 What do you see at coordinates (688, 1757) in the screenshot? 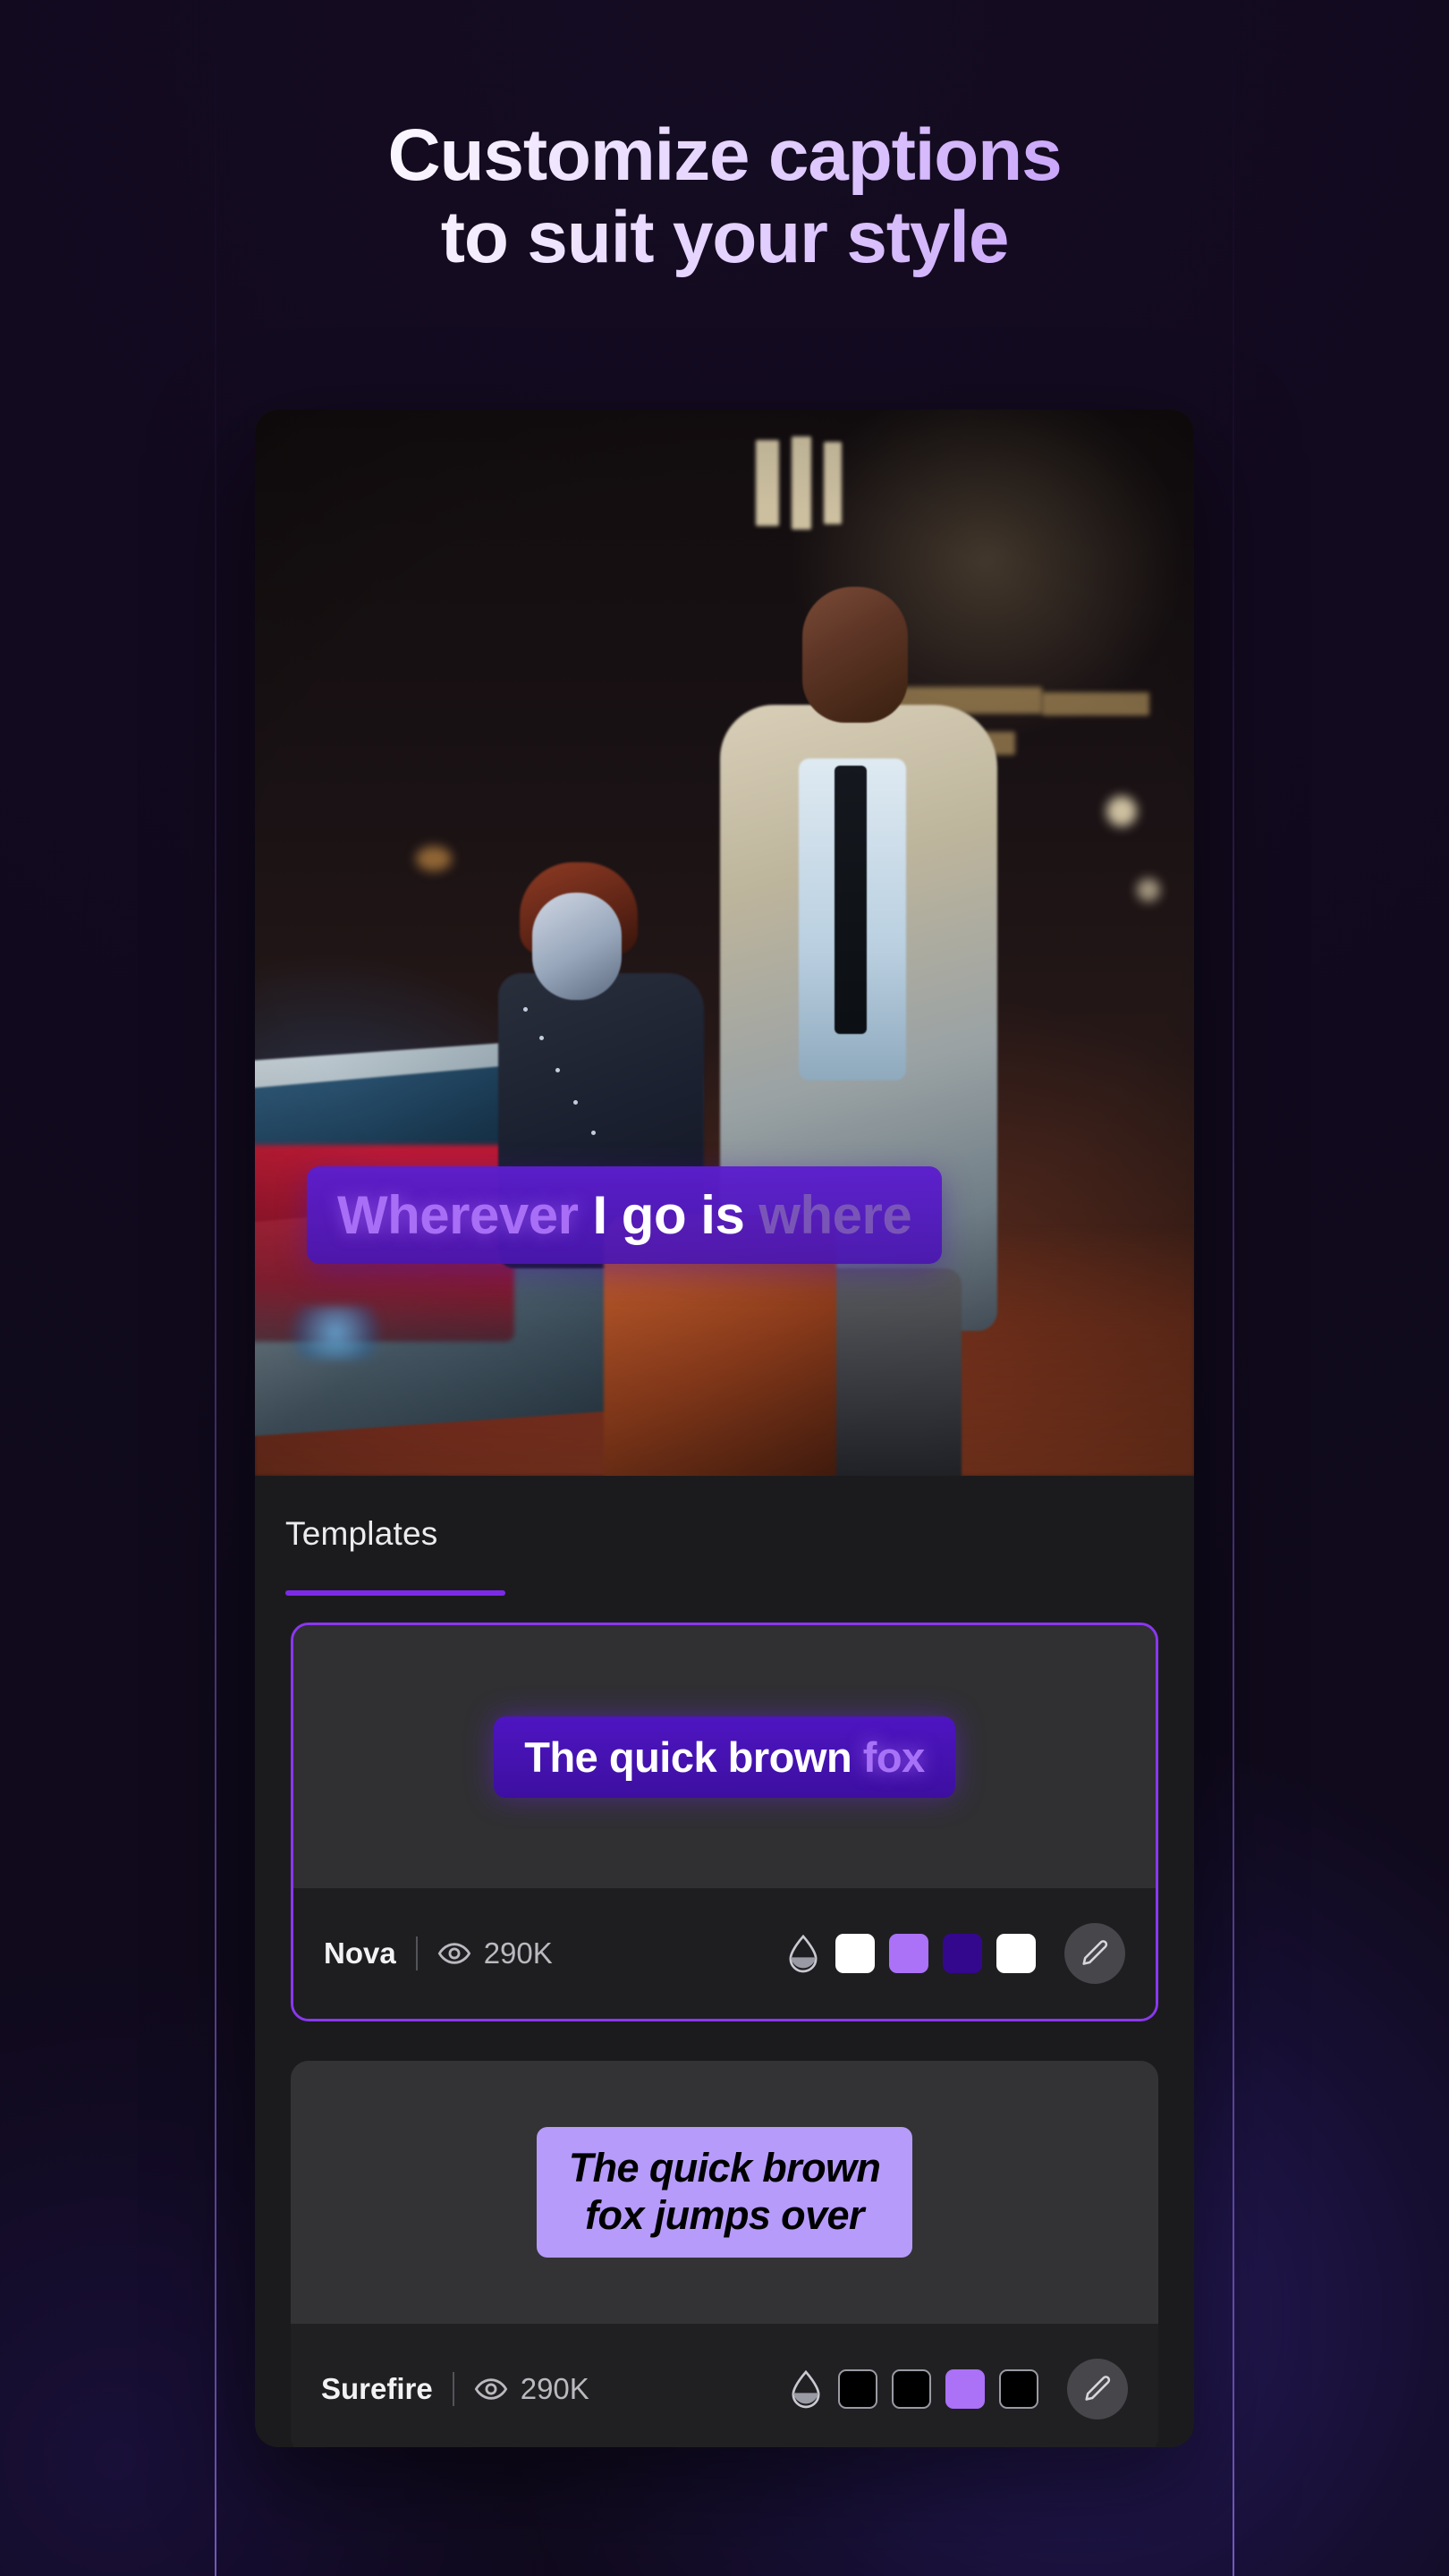
I see `sample-text-white: The quick brown` at bounding box center [688, 1757].